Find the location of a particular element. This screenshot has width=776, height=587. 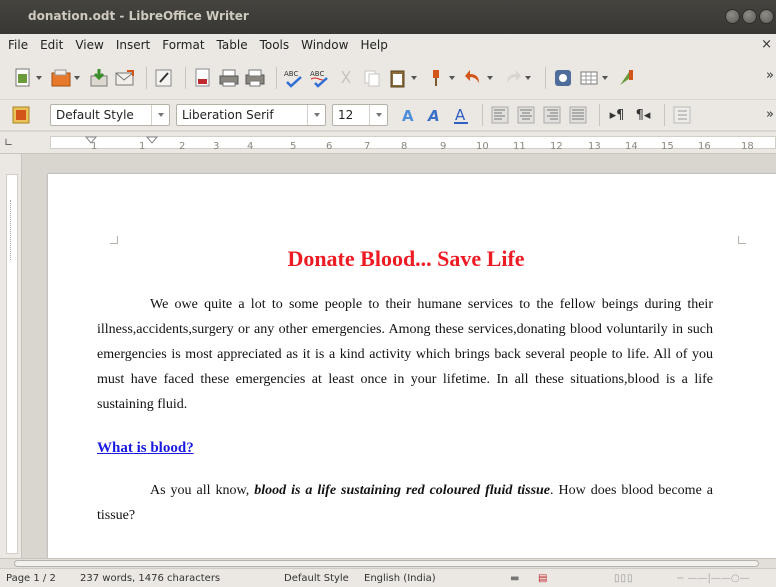

menu-file: File is located at coordinates (20, 45).